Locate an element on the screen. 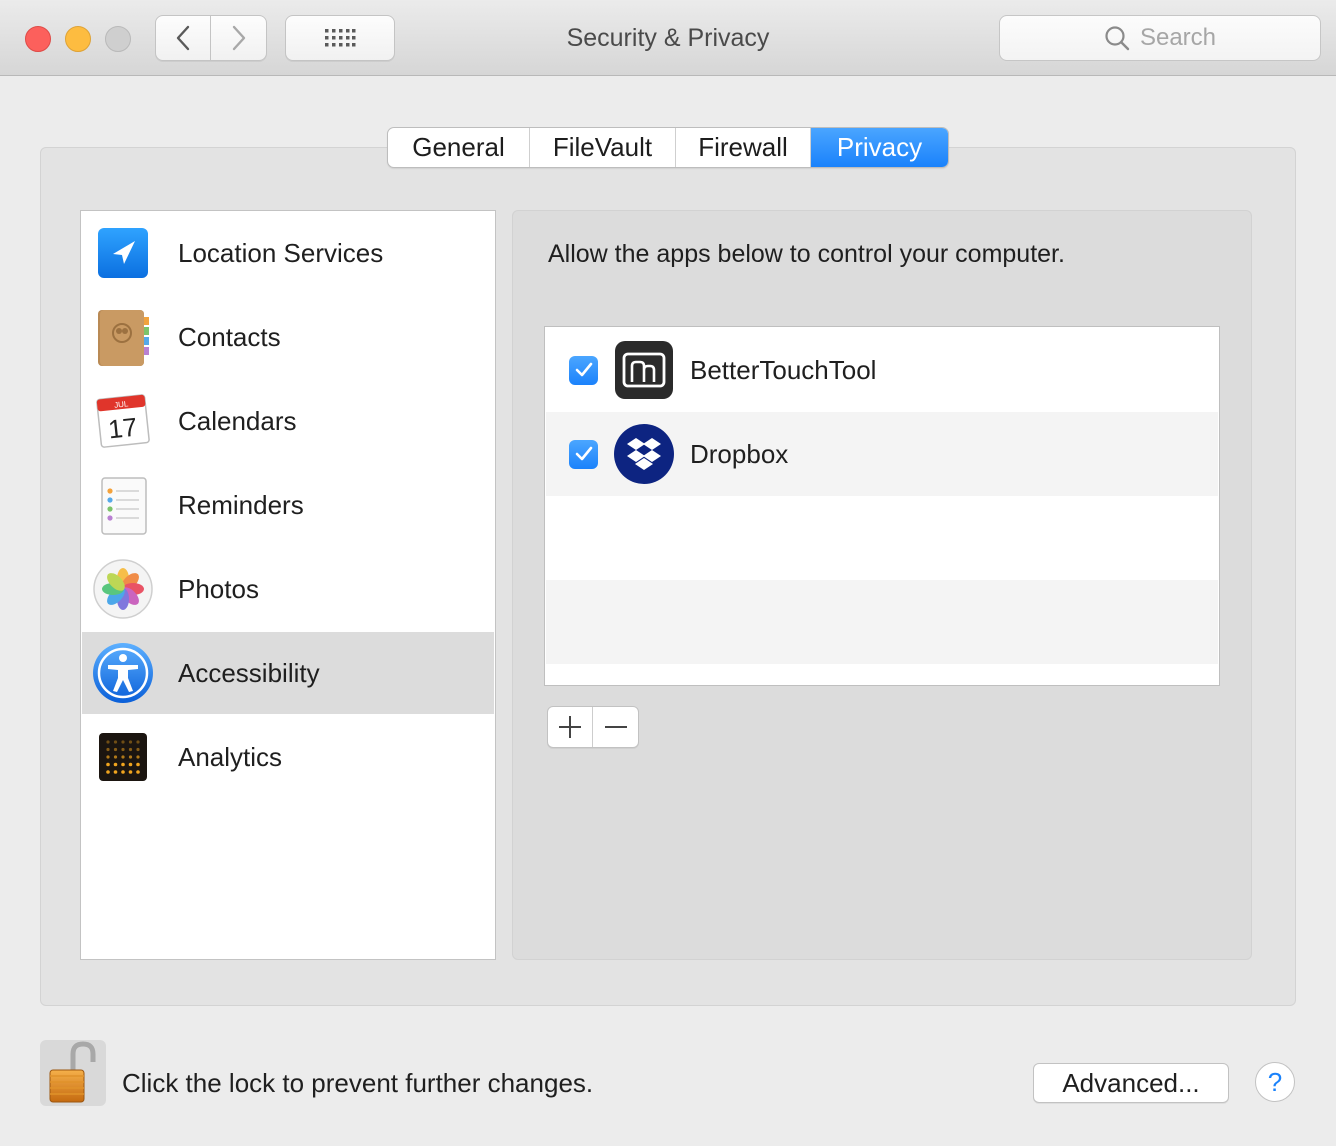 This screenshot has width=1336, height=1146. remove-app-button is located at coordinates (615, 727).